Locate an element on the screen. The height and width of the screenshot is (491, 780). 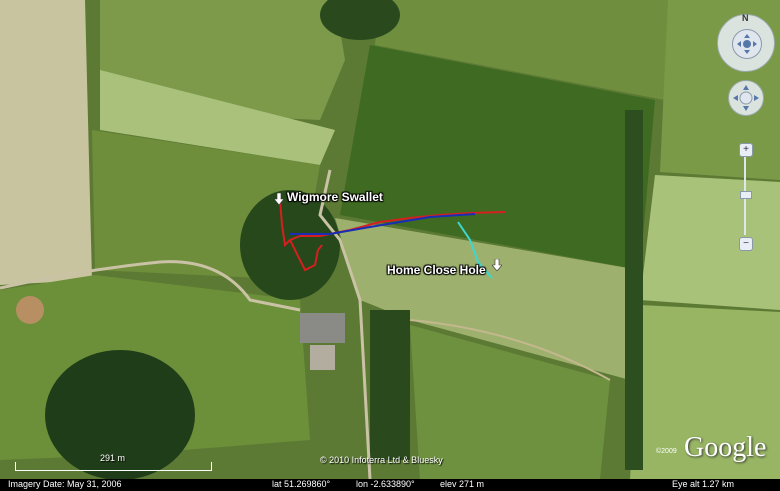
field-beige is located at coordinates (46, 142).